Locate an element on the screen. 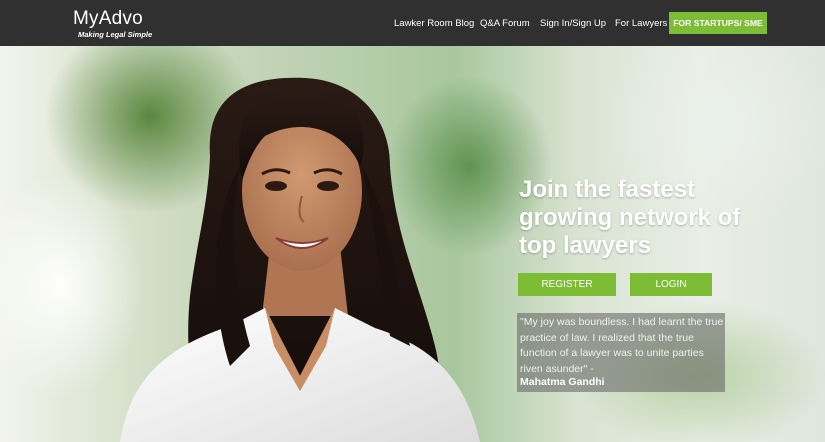  nav-link-blog: Lawker Room Blog is located at coordinates (434, 23).